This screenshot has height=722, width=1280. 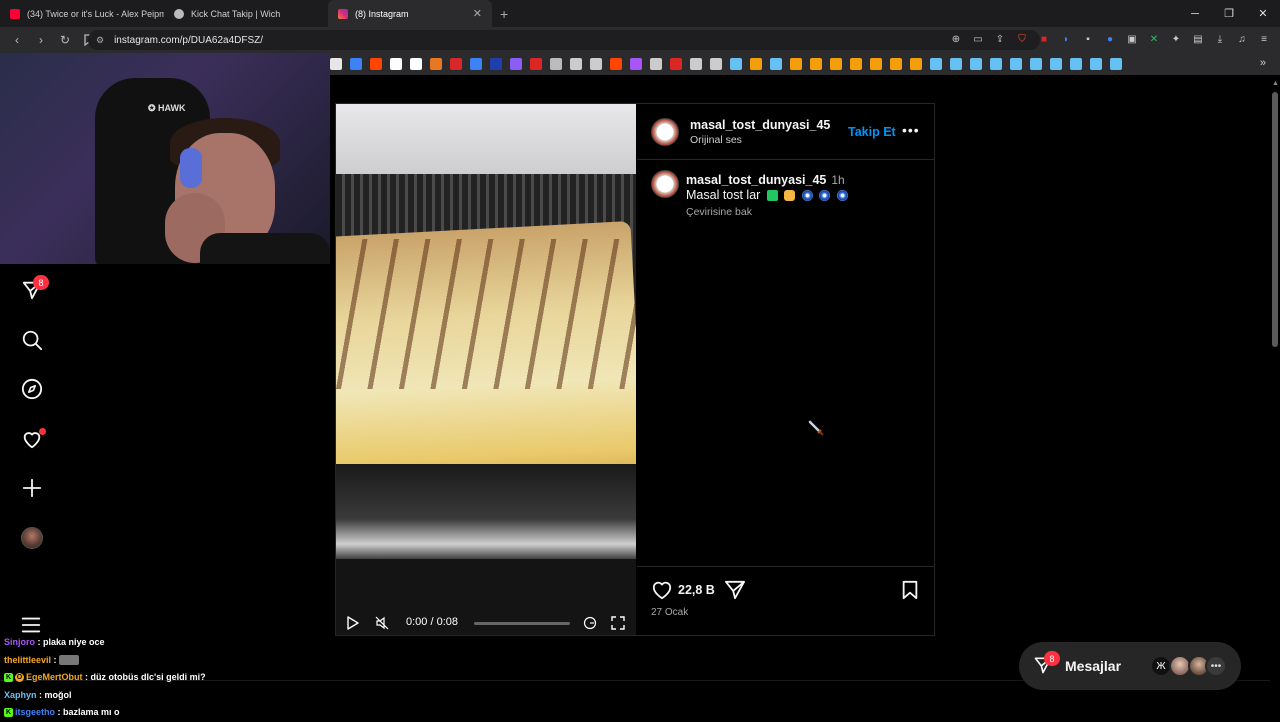 What do you see at coordinates (1198, 39) in the screenshot?
I see `sidebar-toggle-icon: ▤` at bounding box center [1198, 39].